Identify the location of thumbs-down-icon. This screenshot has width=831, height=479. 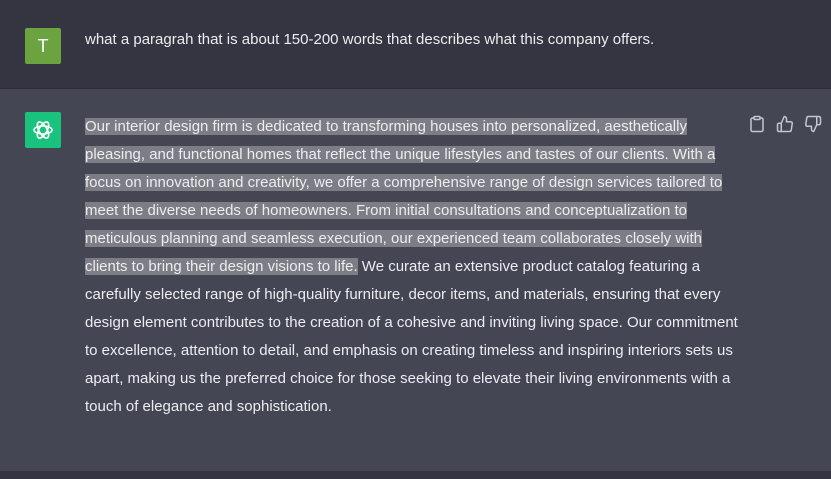
(813, 124).